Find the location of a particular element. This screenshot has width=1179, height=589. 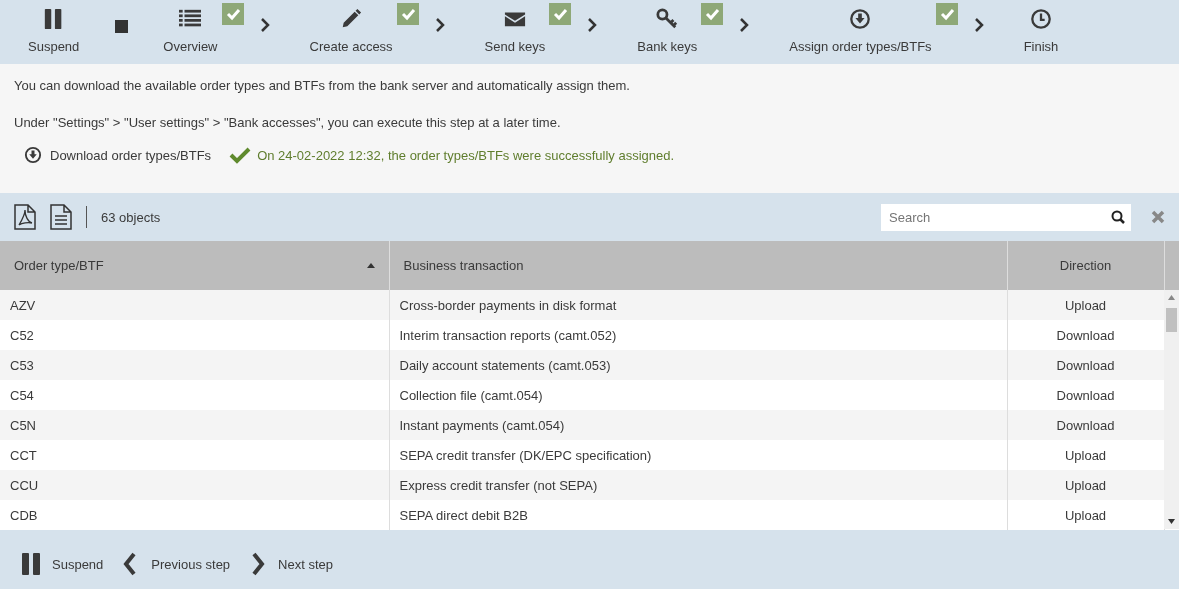

scrollbar is located at coordinates (1171, 409).